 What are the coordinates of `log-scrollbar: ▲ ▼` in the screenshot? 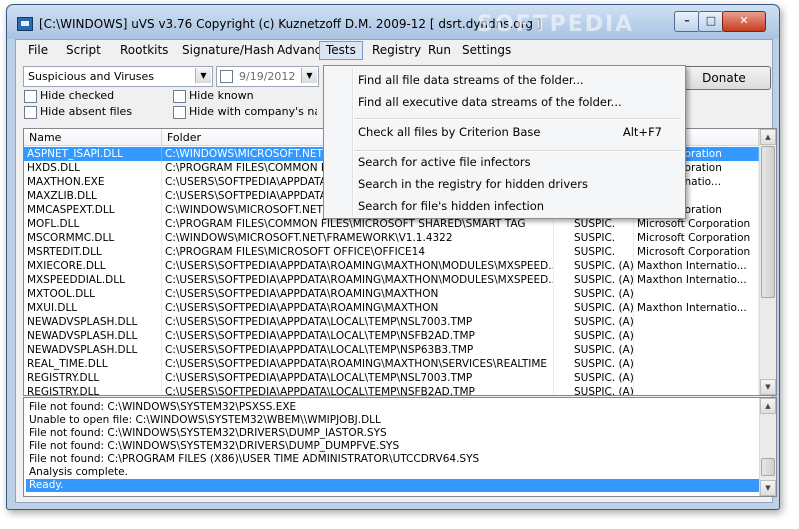 It's located at (767, 447).